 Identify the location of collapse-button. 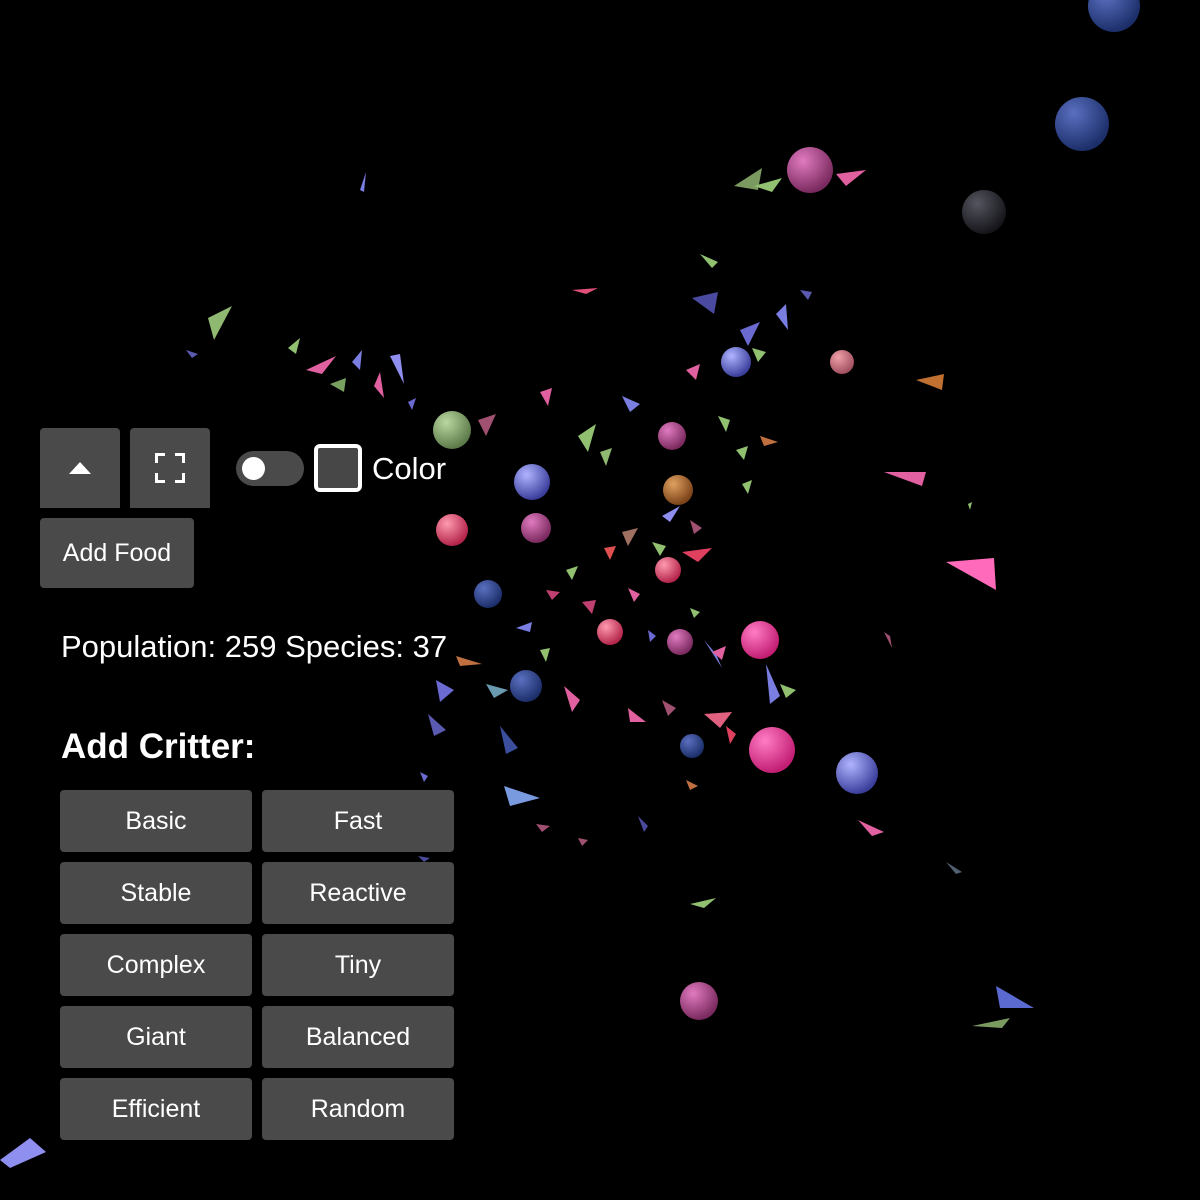
(80, 468).